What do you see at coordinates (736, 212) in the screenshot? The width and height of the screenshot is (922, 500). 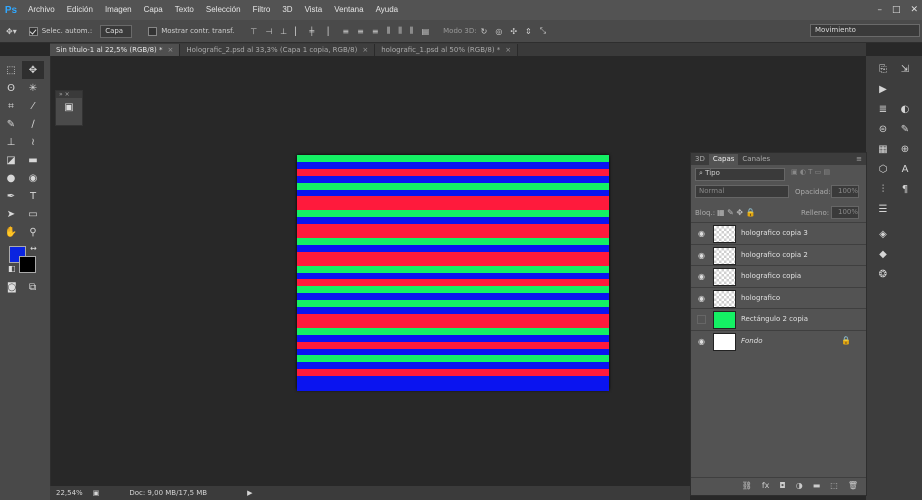 I see `lock-icons: ▦ ✎ ✥ 🔒` at bounding box center [736, 212].